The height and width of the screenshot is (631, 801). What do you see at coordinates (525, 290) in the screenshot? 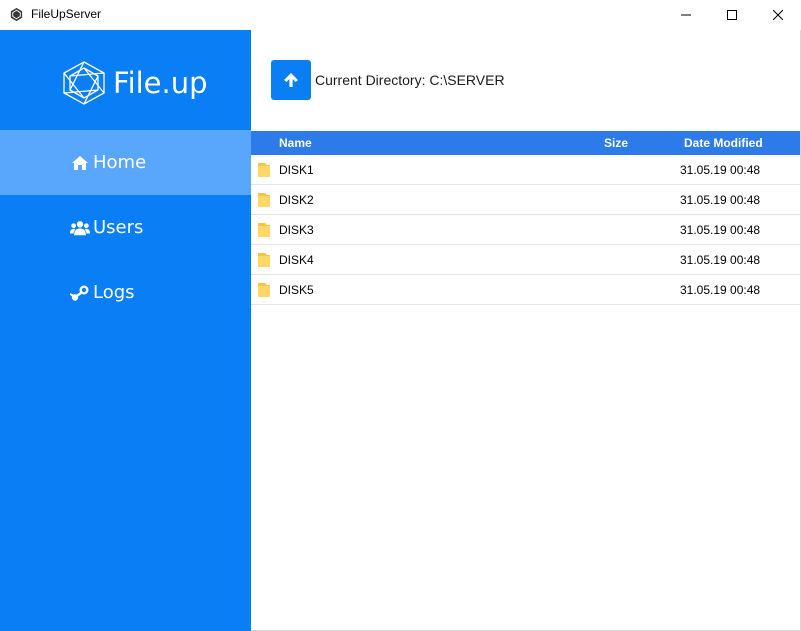
I see `table-row: DISK5 31.05.19 00:48` at bounding box center [525, 290].